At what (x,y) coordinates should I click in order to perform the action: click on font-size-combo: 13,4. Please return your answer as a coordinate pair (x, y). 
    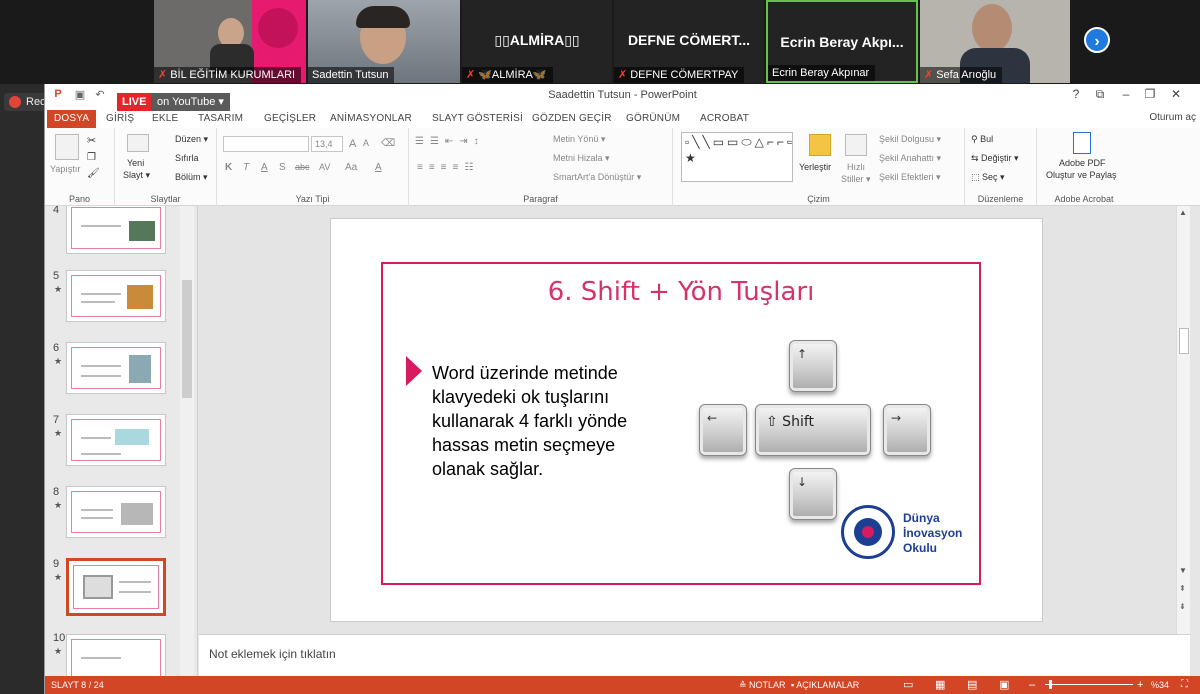
    Looking at the image, I should click on (327, 144).